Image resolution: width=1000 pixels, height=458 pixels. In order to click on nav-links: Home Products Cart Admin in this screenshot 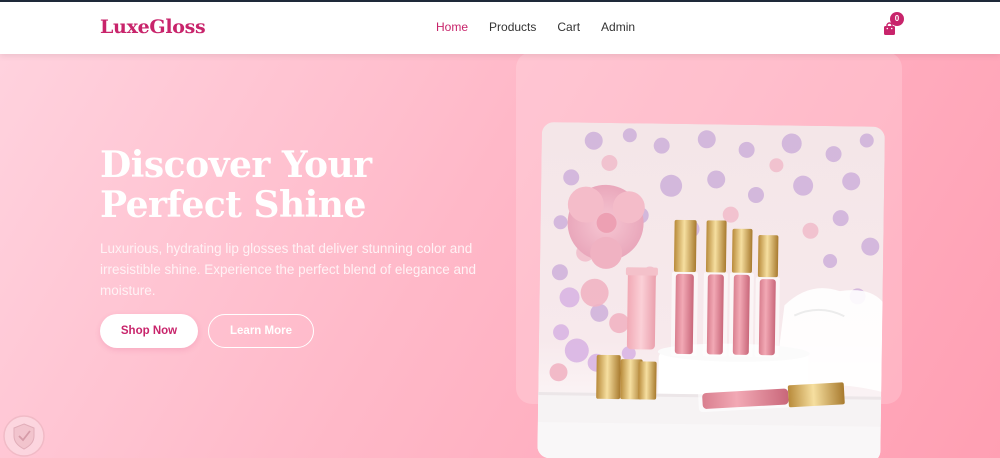, I will do `click(535, 27)`.